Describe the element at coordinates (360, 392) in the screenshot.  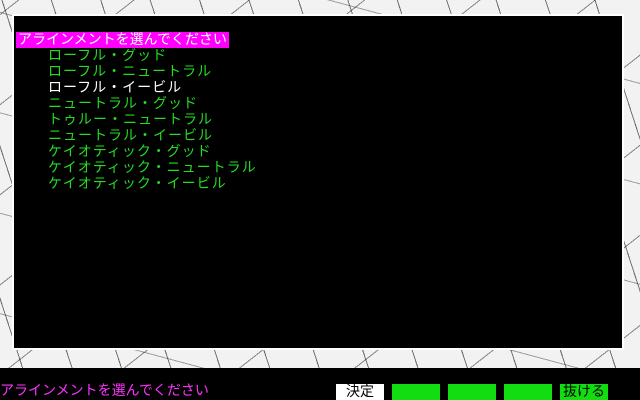
I see `confirm-button: 決定` at that location.